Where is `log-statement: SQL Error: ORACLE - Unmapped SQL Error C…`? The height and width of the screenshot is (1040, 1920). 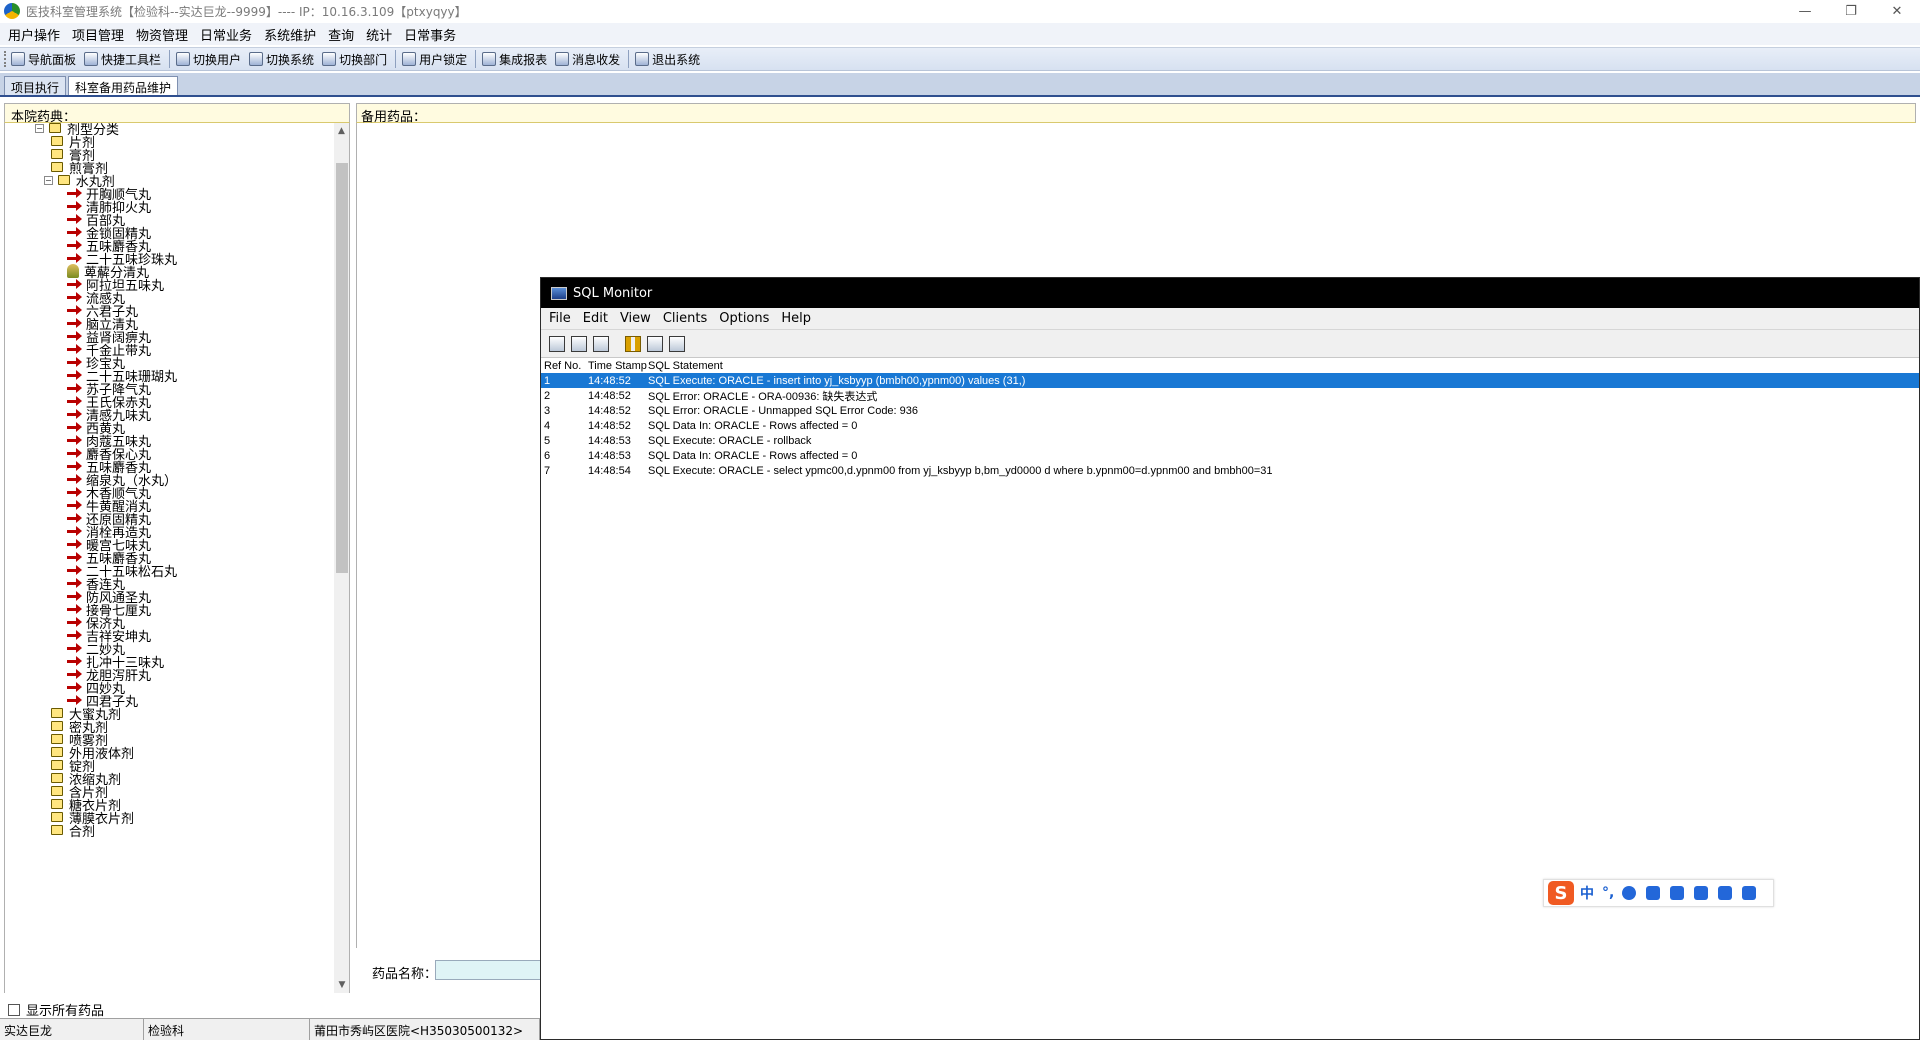 log-statement: SQL Error: ORACLE - Unmapped SQL Error C… is located at coordinates (783, 410).